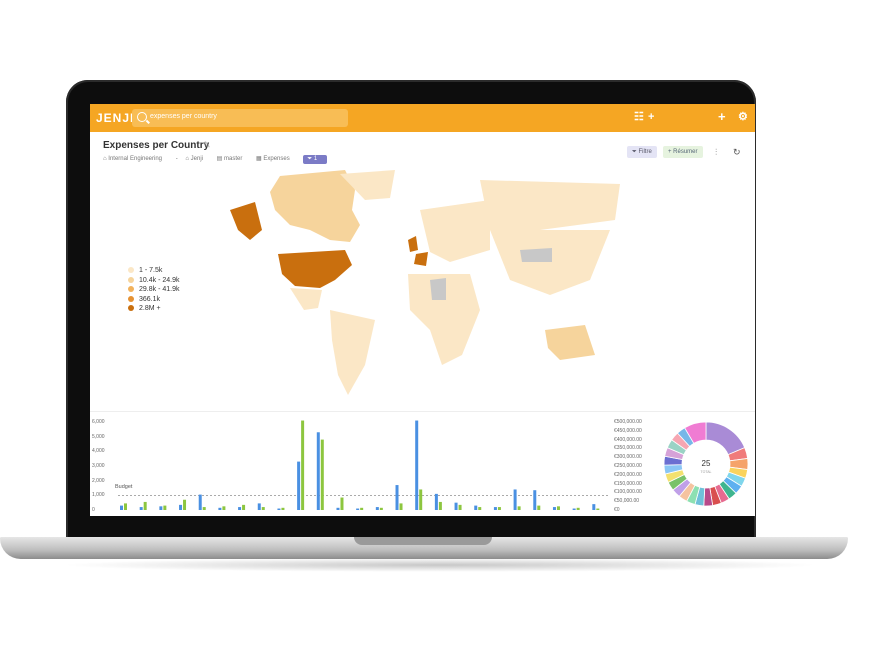  What do you see at coordinates (706, 464) in the screenshot?
I see `donut-chart: 25 TOTAL` at bounding box center [706, 464].